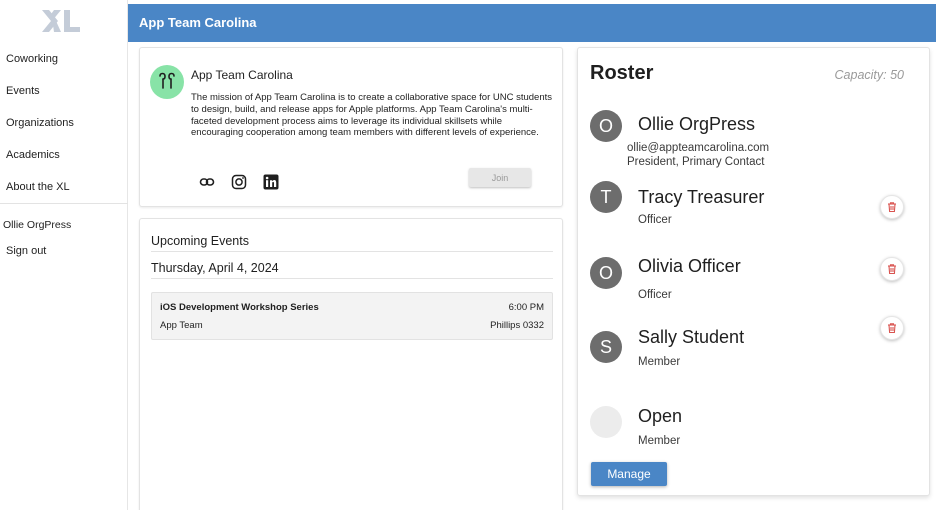 The height and width of the screenshot is (510, 936). I want to click on event-organization: App Team, so click(181, 325).